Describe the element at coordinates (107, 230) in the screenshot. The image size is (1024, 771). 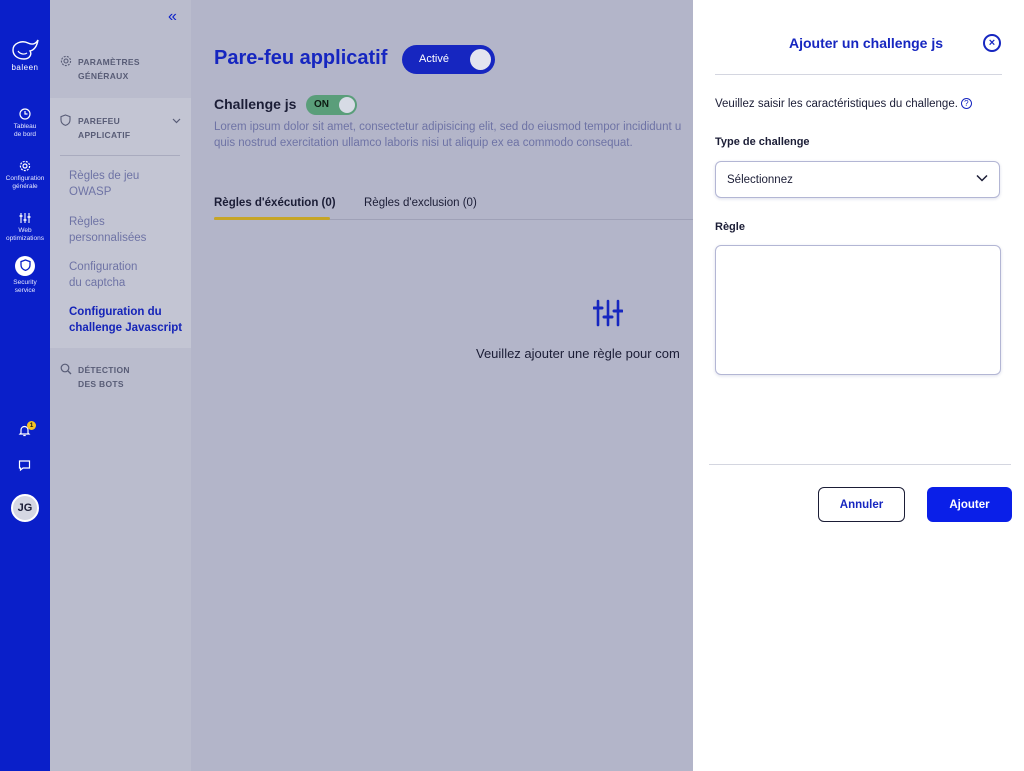
I see `subnav-link-custom-rules: Règles personnalisées` at that location.